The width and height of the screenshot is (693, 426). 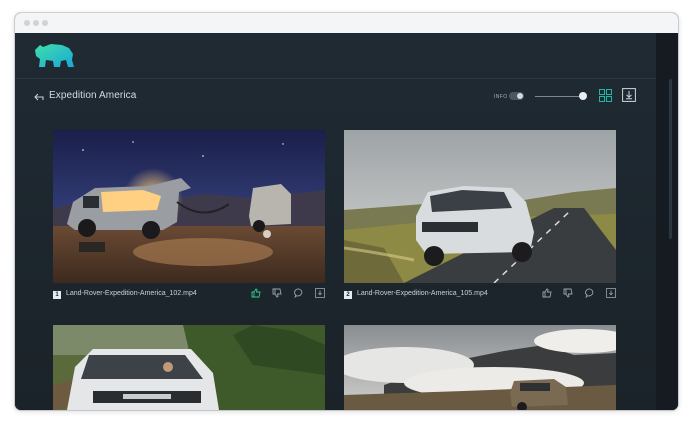 I want to click on back-arrow-icon, so click(x=39, y=97).